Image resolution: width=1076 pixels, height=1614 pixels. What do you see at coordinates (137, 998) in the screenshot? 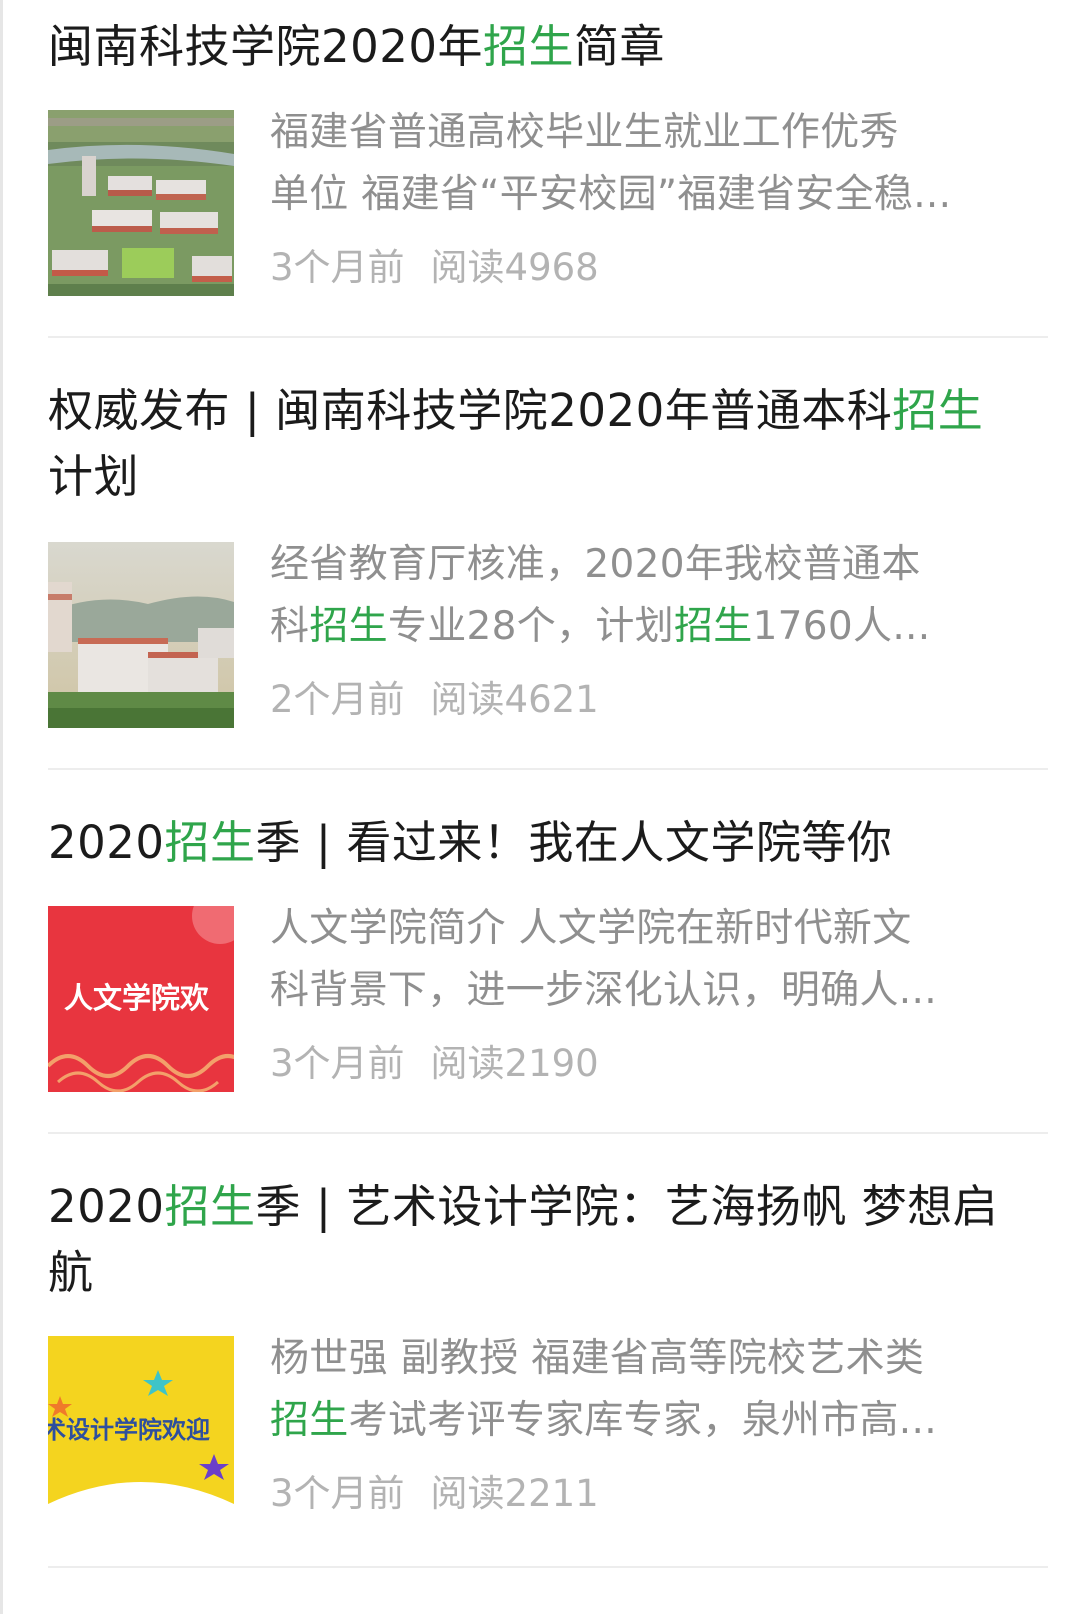
I see `banner-text: 人文学院欢` at bounding box center [137, 998].